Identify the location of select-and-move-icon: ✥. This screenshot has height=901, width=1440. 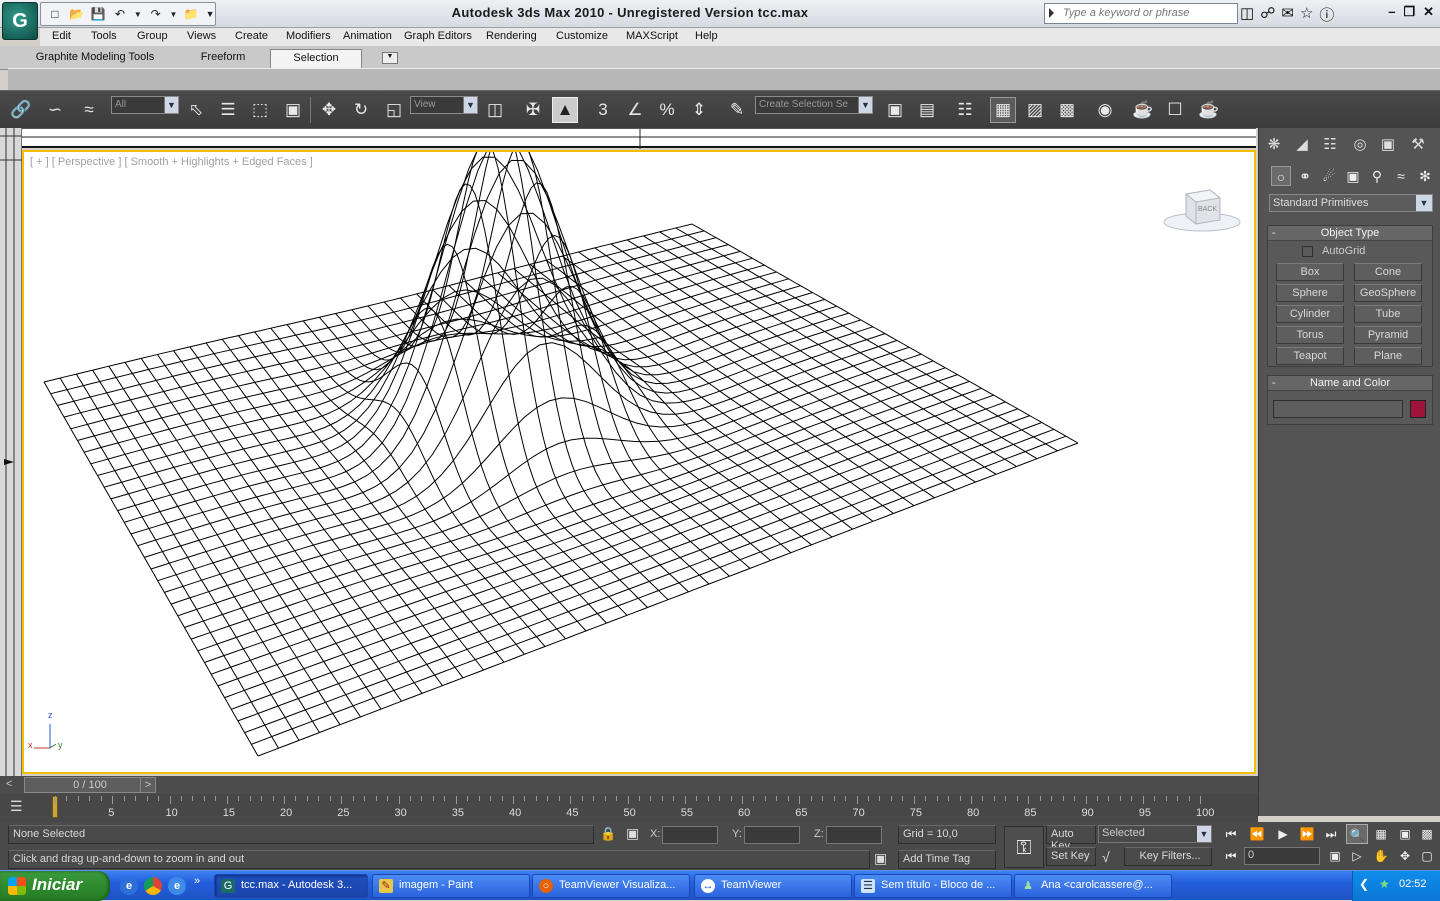
(329, 110).